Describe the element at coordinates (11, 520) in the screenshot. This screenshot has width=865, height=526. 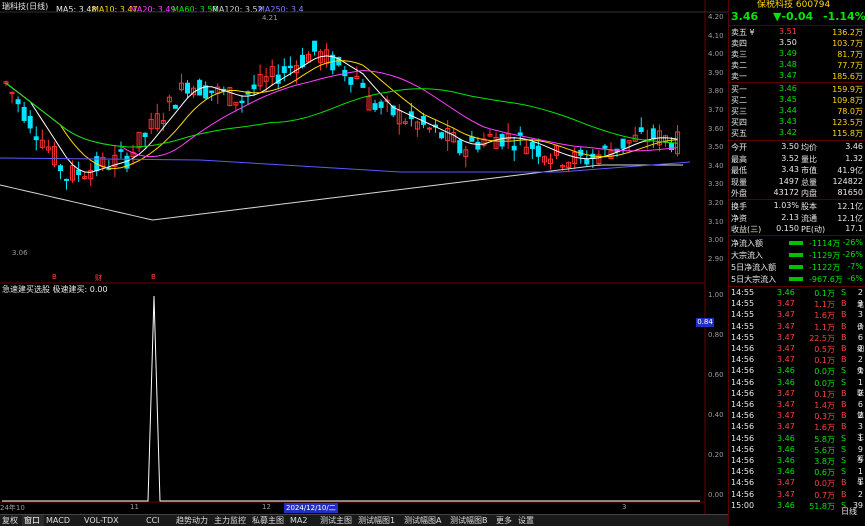
I see `tab-0: 复权` at that location.